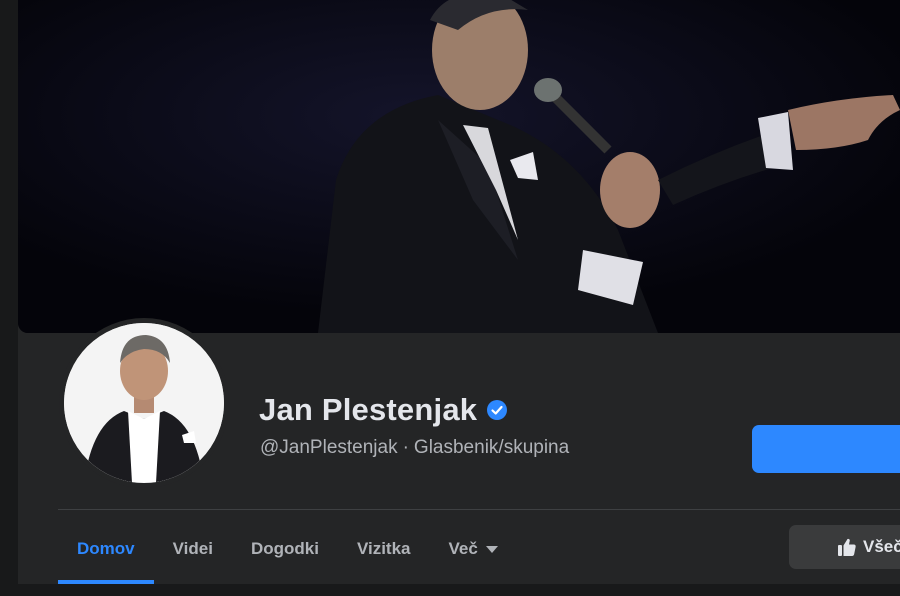 The height and width of the screenshot is (596, 900). I want to click on like-button-label: Všeč, so click(881, 546).